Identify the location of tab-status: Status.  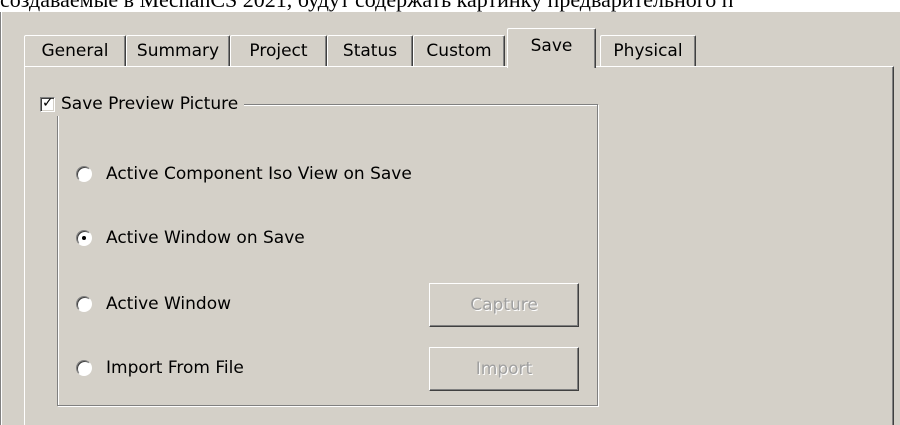
(370, 50).